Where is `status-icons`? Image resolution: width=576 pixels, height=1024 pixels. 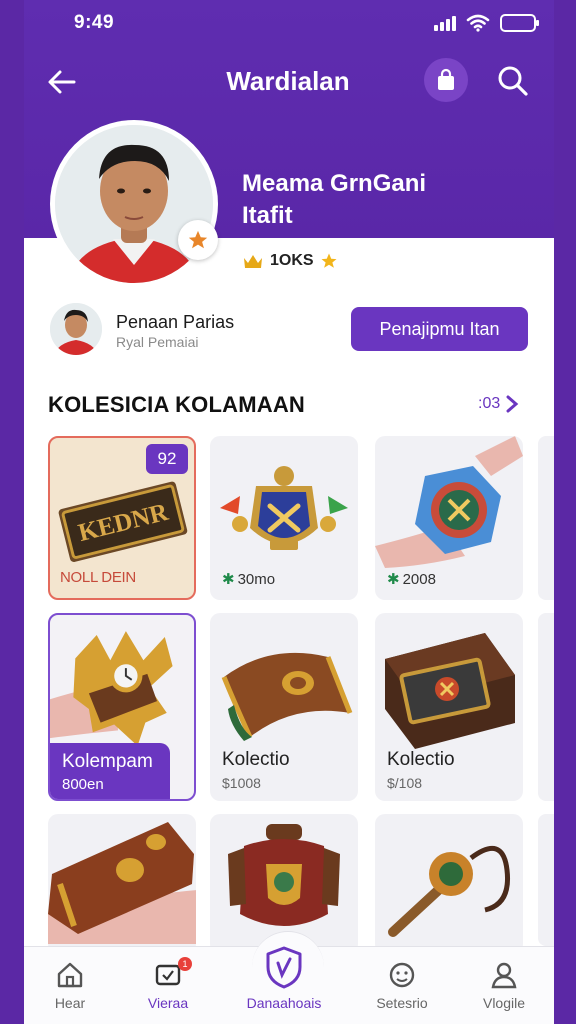 status-icons is located at coordinates (486, 23).